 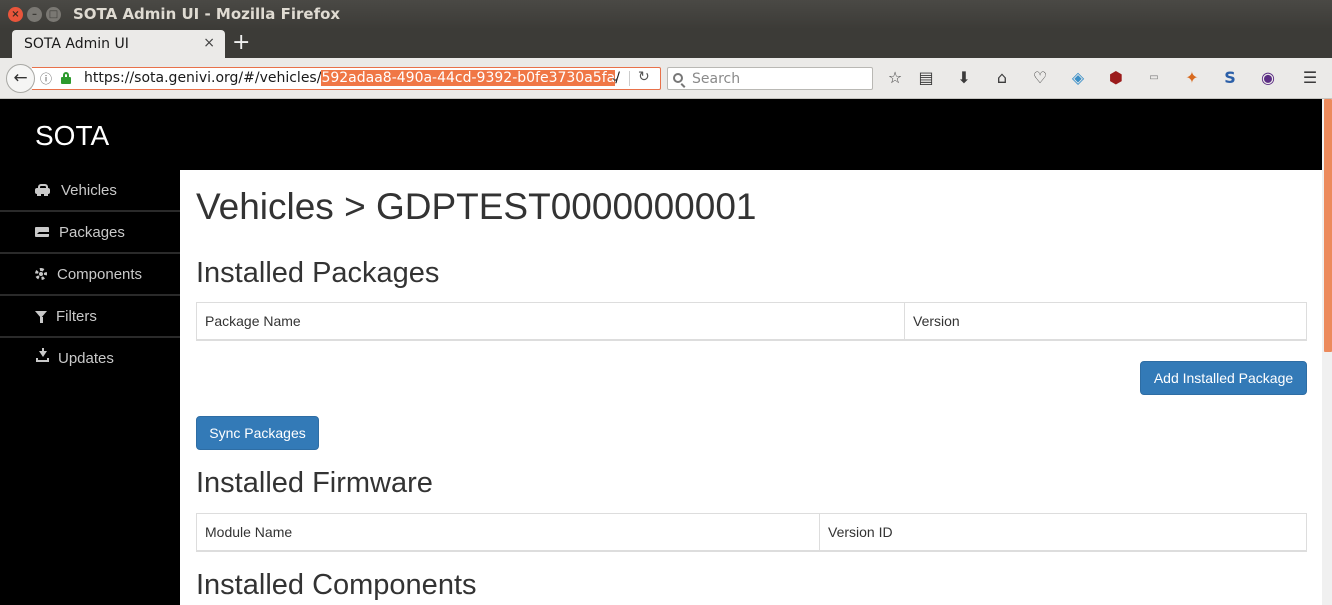 I want to click on css-icon: ▭, so click(x=1154, y=78).